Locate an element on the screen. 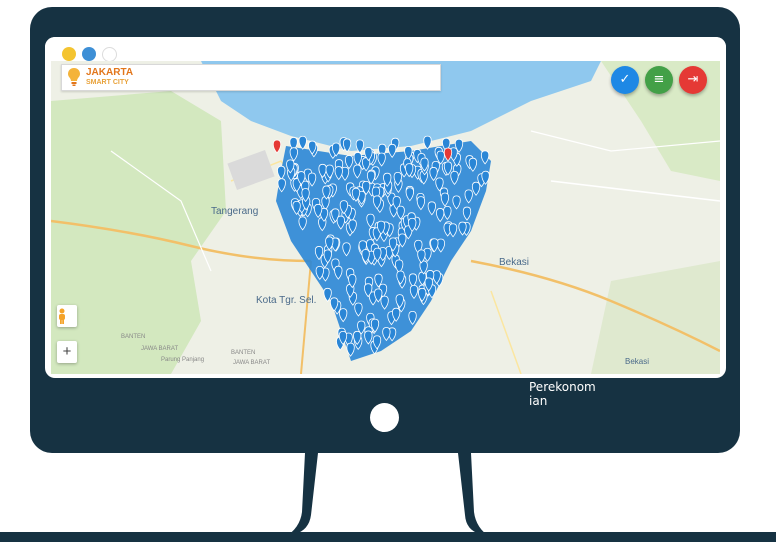 This screenshot has width=776, height=542. exit-icon: ⇥ is located at coordinates (693, 79).